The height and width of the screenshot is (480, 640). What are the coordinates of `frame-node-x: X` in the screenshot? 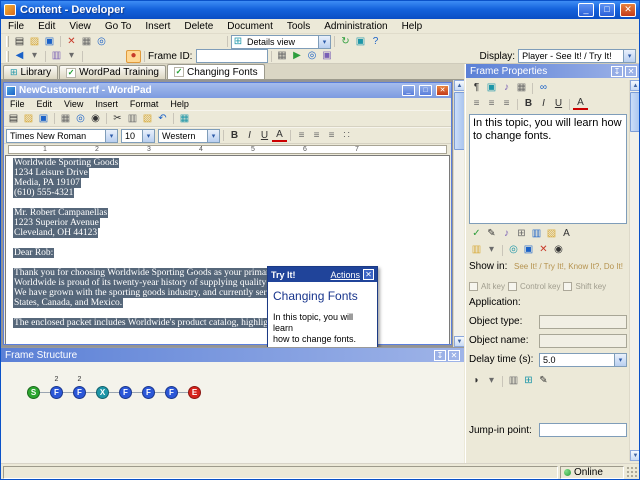 It's located at (102, 392).